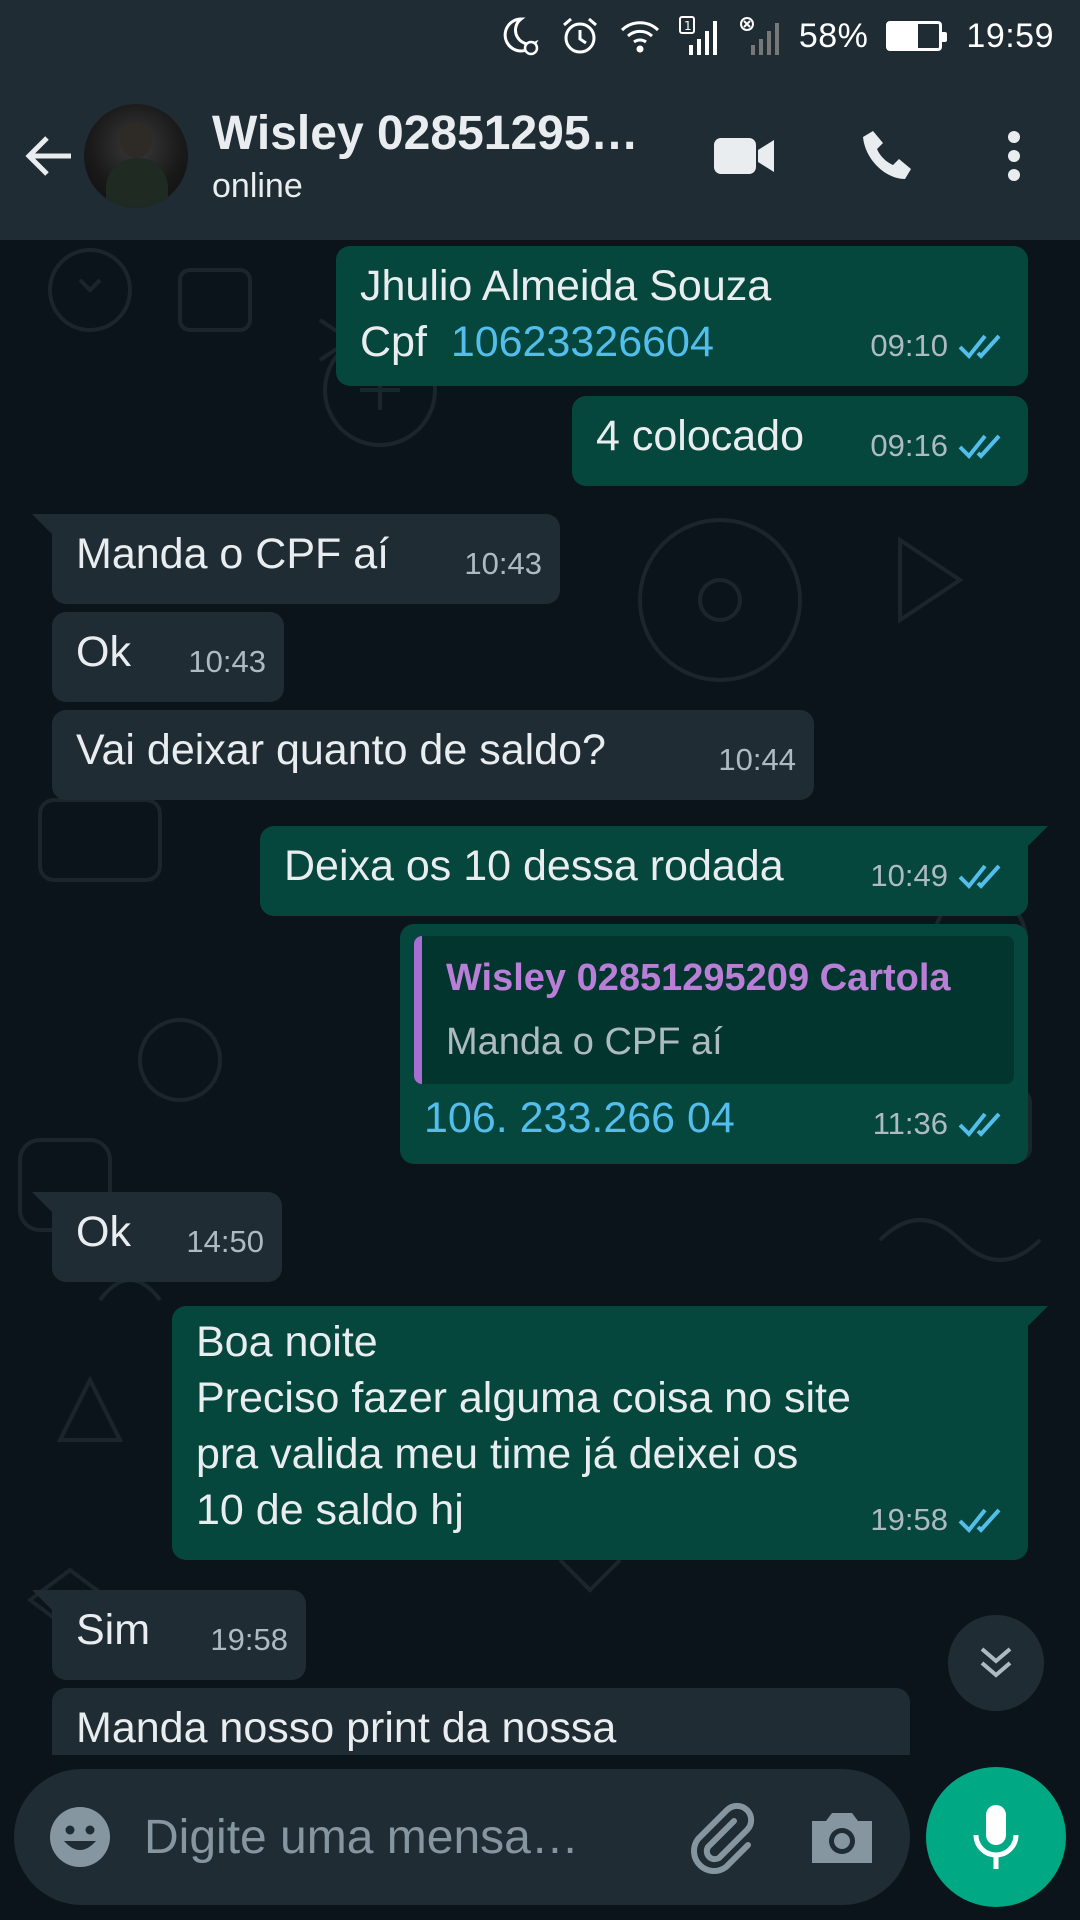  I want to click on scroll-to-bottom-button, so click(996, 1663).